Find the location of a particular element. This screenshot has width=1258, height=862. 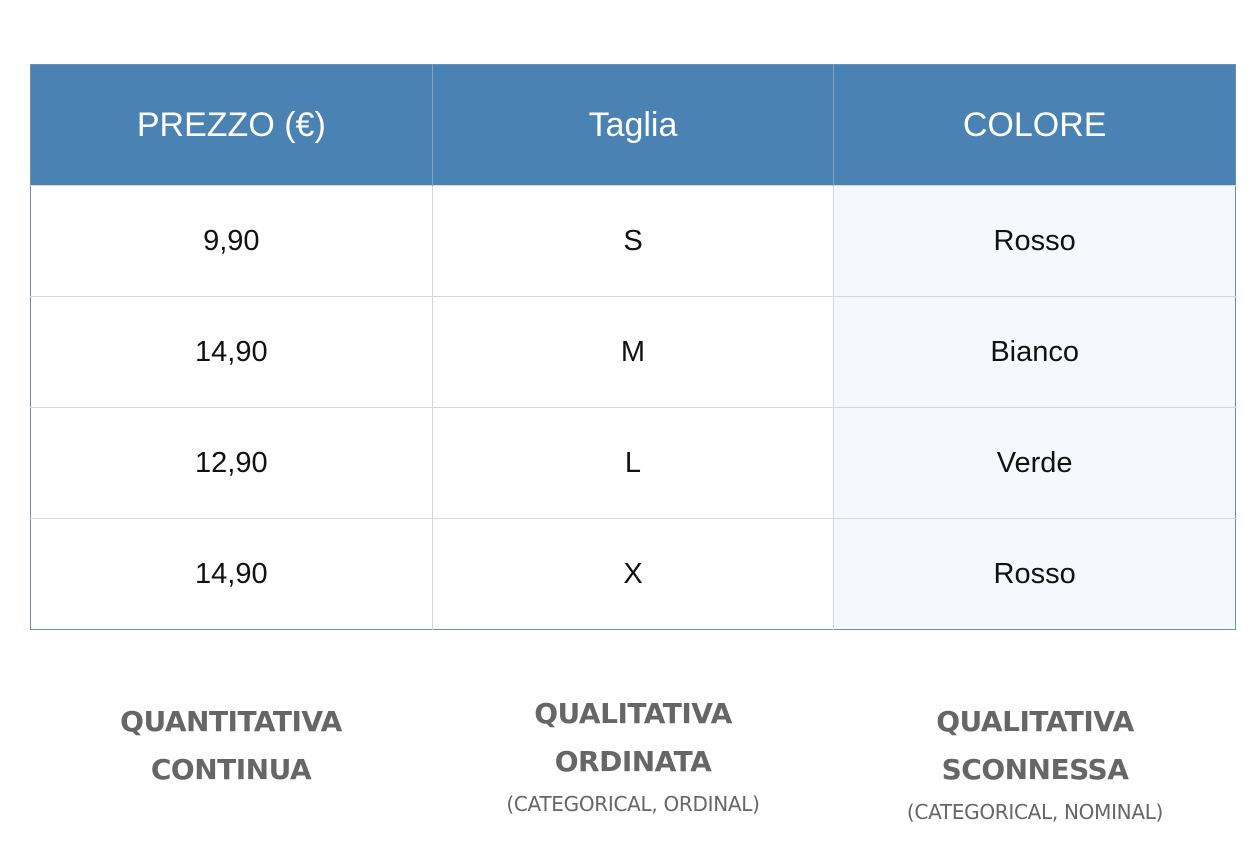

table-row: 12,90 L Verde is located at coordinates (633, 463).